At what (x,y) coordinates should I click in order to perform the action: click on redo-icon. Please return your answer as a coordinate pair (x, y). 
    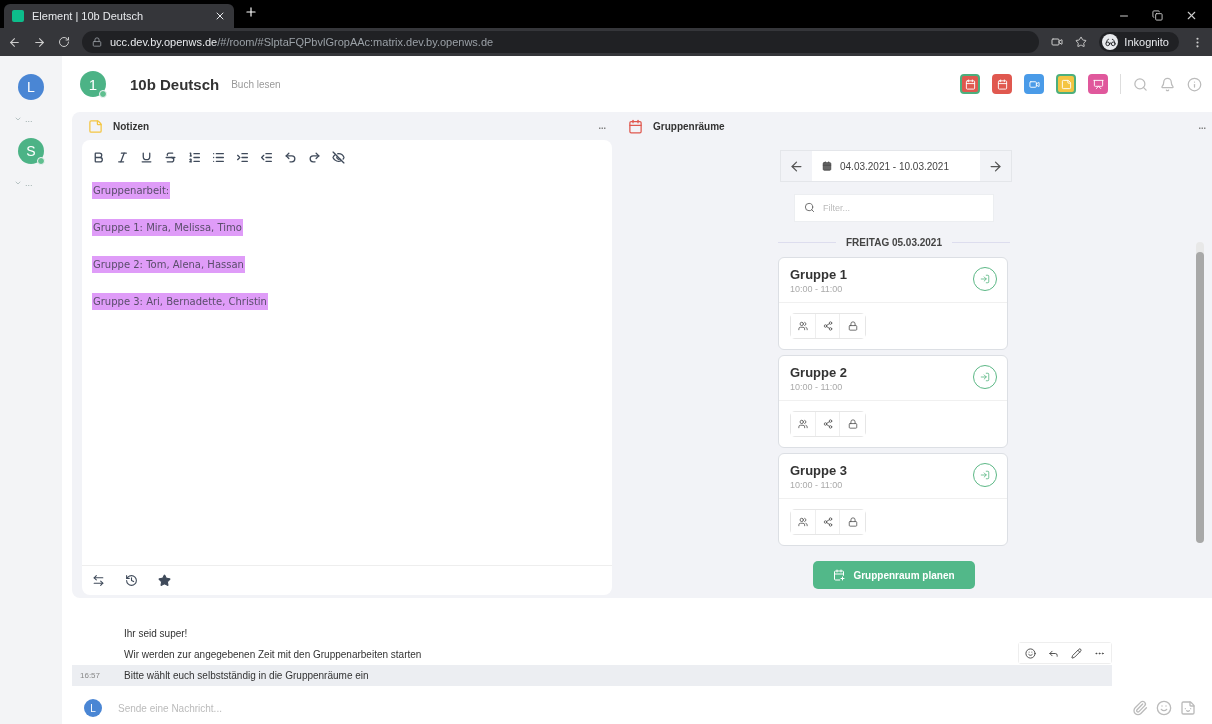
    Looking at the image, I should click on (314, 157).